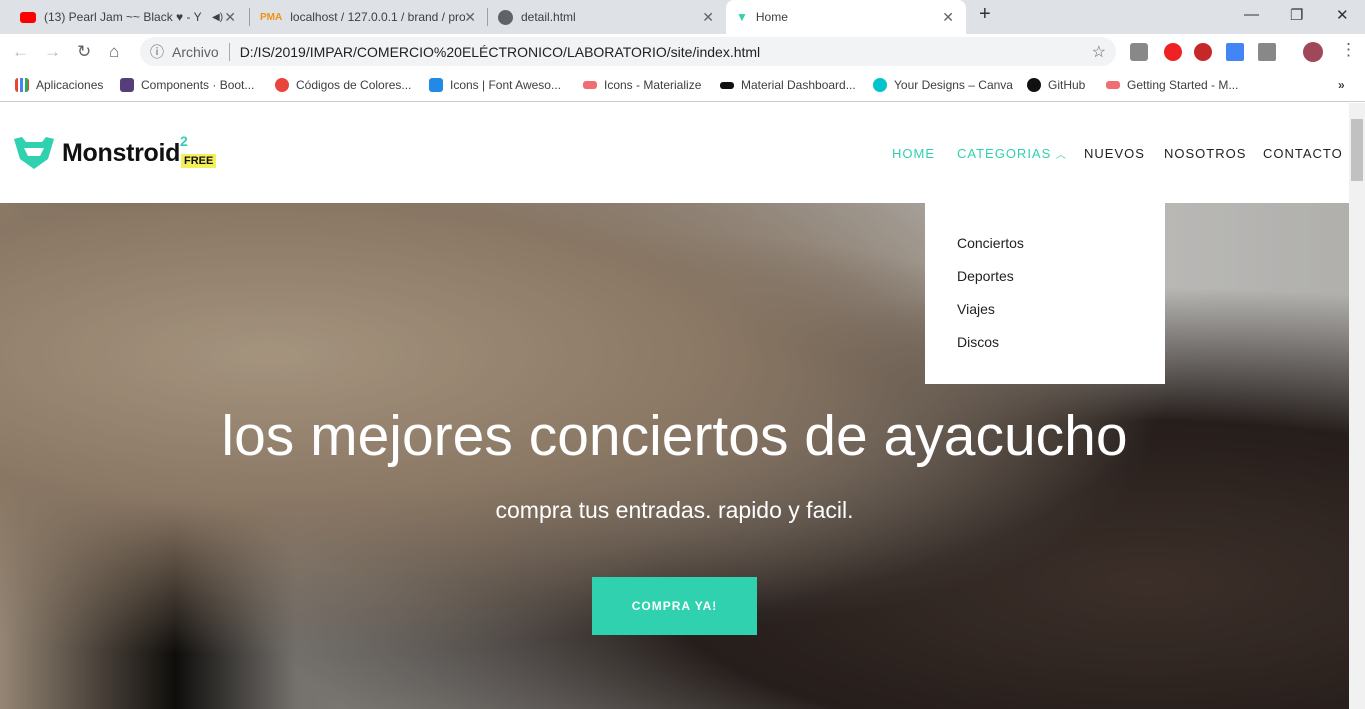 The height and width of the screenshot is (709, 1365). I want to click on new-tab-button: +, so click(985, 14).